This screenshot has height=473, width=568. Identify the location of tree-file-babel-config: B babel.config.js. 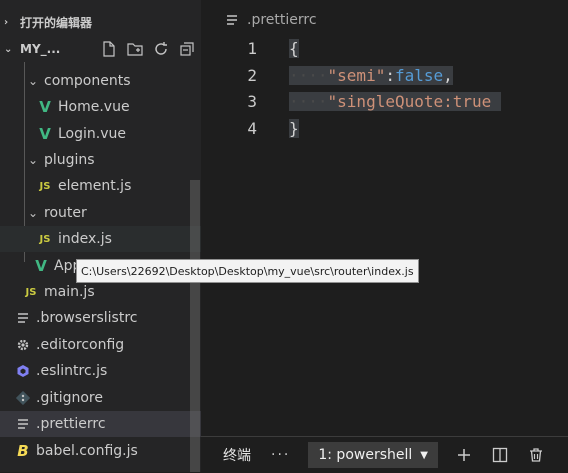
(100, 451).